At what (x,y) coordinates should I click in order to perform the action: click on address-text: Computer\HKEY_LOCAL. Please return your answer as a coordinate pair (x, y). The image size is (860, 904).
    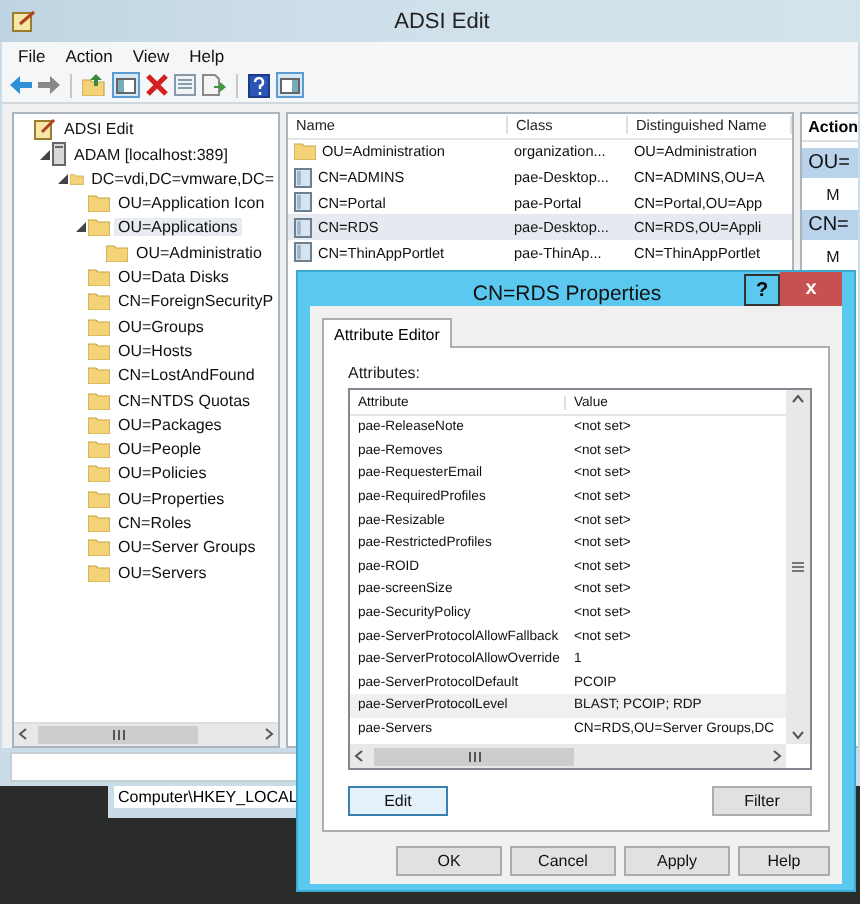
    Looking at the image, I should click on (205, 797).